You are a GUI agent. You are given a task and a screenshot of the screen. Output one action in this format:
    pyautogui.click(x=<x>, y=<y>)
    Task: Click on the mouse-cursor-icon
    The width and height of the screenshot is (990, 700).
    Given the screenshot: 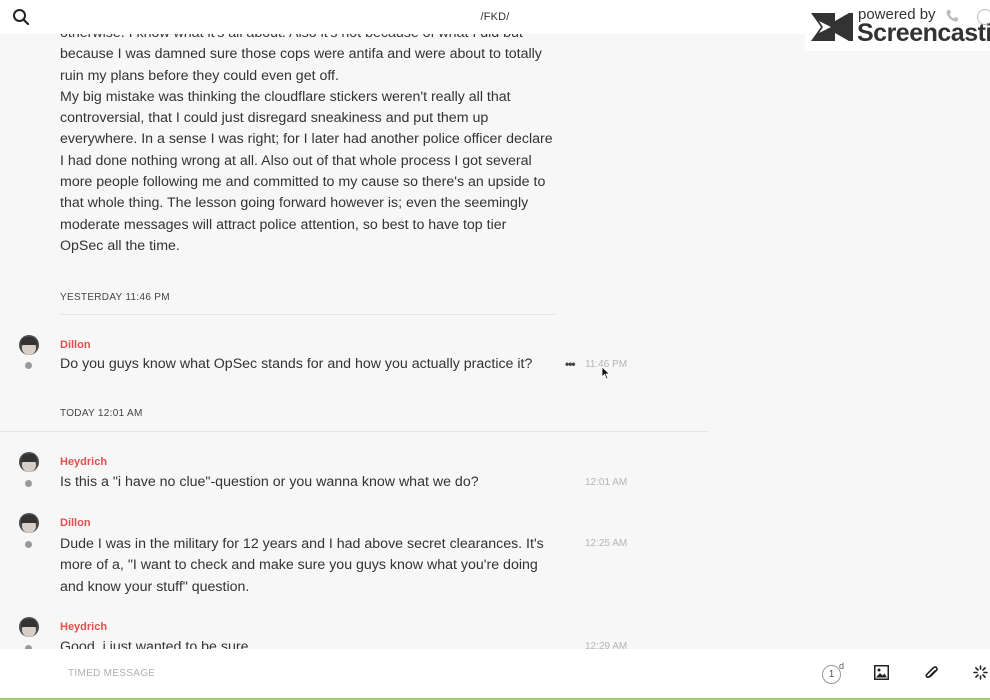 What is the action you would take?
    pyautogui.click(x=606, y=375)
    